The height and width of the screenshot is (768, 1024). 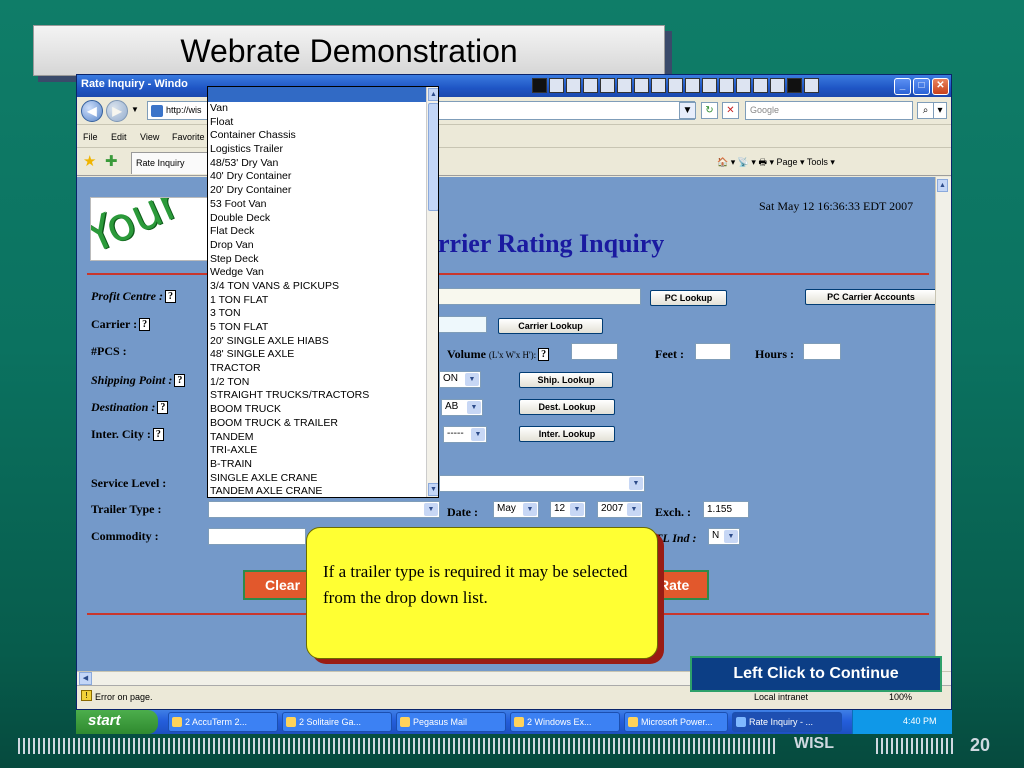 I want to click on back-icon: ◀, so click(x=92, y=111).